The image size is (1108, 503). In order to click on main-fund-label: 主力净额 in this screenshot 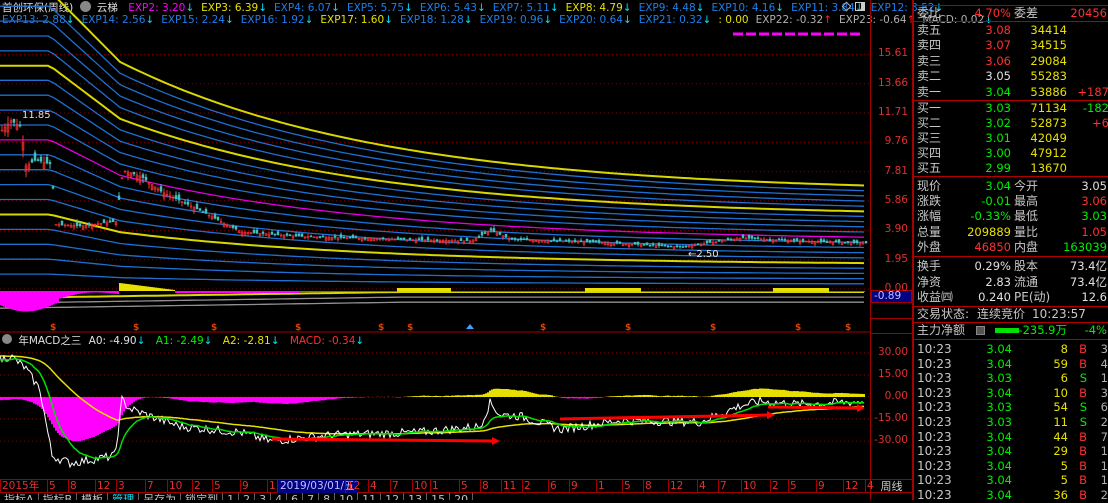, I will do `click(941, 330)`.